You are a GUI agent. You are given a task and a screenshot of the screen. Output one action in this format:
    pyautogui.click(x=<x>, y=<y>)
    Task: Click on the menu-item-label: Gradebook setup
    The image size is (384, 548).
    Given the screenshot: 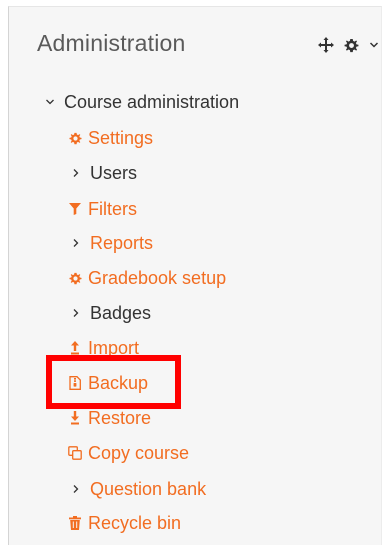 What is the action you would take?
    pyautogui.click(x=157, y=277)
    